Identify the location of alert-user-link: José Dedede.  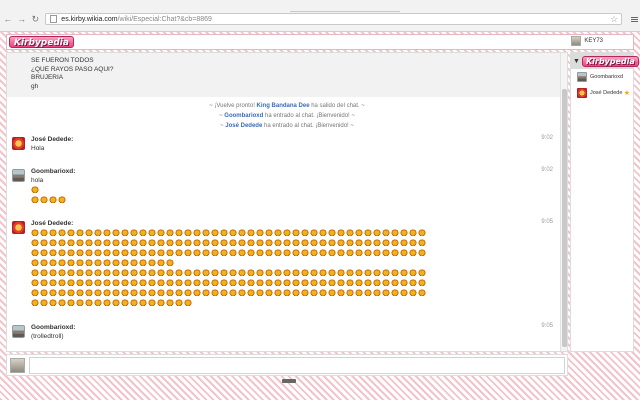
(243, 126).